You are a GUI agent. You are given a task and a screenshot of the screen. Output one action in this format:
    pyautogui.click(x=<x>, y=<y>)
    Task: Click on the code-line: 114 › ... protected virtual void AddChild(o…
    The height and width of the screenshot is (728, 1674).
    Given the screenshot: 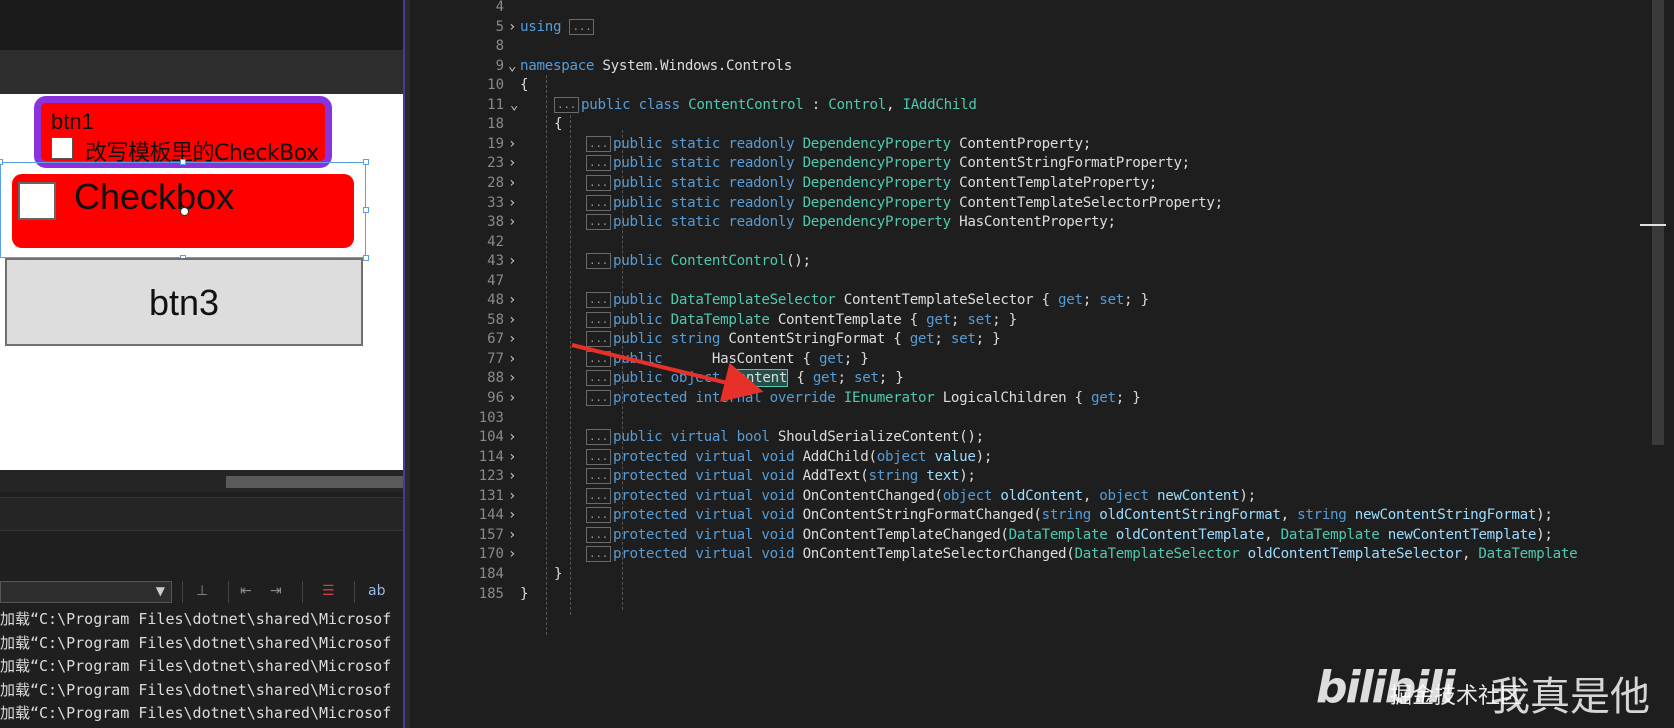 What is the action you would take?
    pyautogui.click(x=1042, y=457)
    